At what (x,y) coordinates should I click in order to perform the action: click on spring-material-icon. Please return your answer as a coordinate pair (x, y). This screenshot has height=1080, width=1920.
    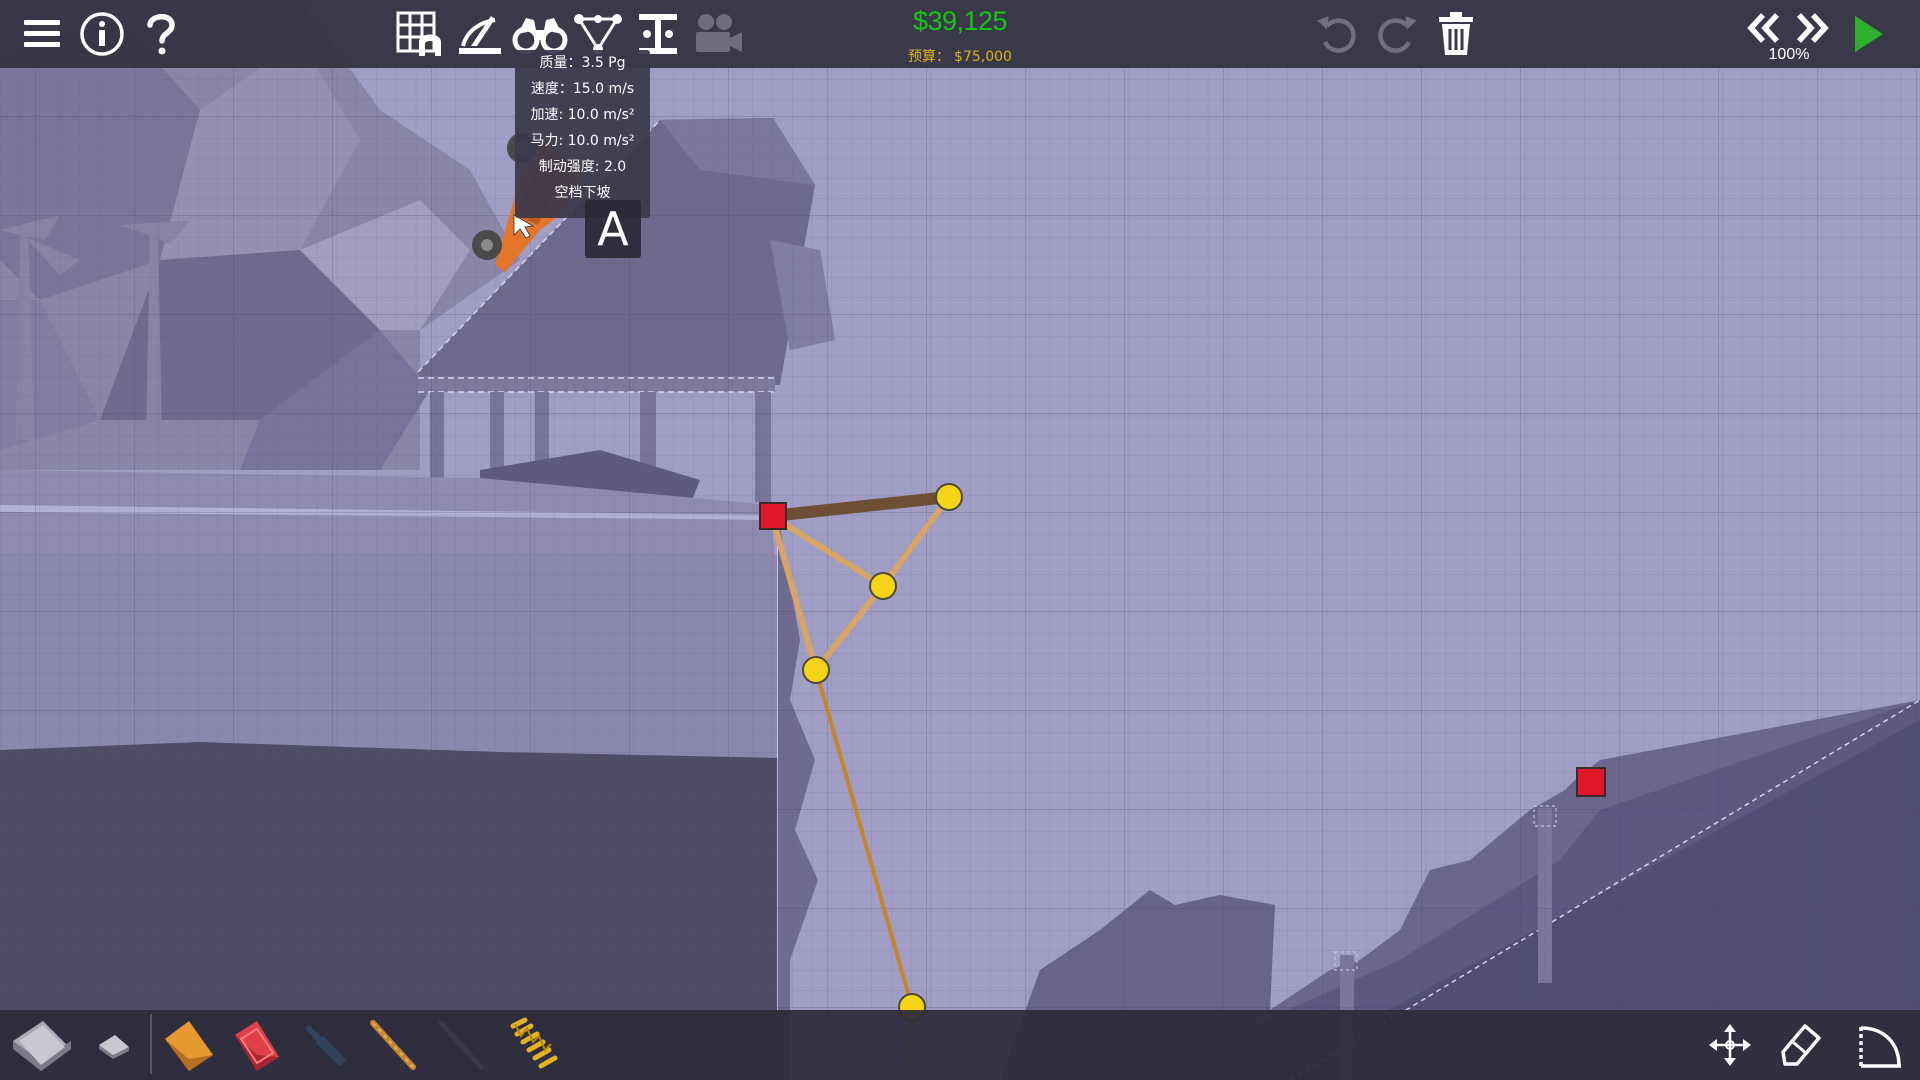
    Looking at the image, I should click on (534, 1043).